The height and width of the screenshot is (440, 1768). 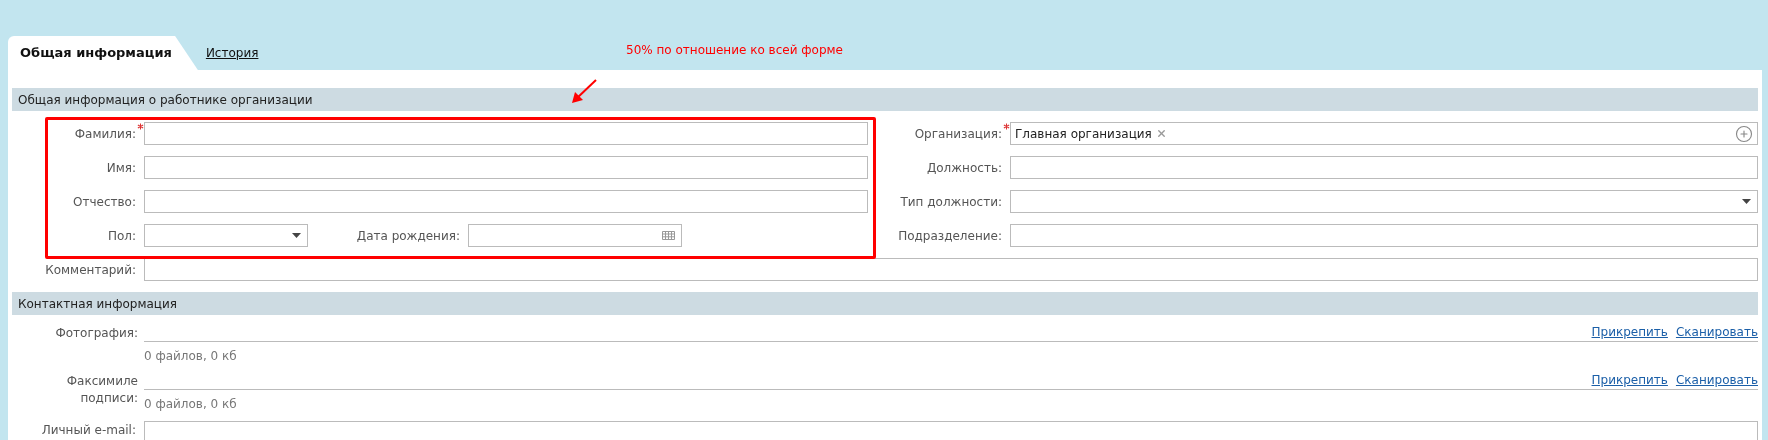 I want to click on section-header: Общая информация о работнике организации, so click(x=885, y=99).